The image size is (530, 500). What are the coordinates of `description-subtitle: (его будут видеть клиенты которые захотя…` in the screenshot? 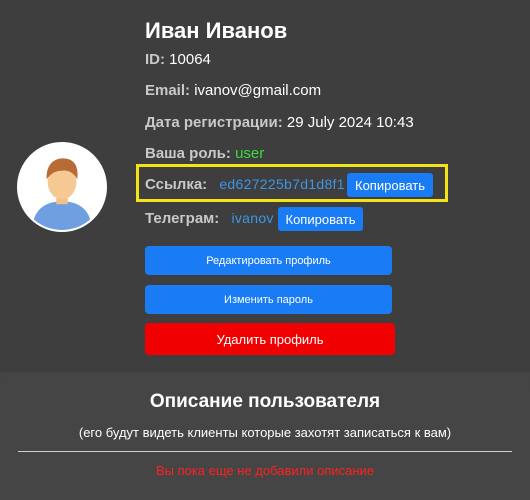 It's located at (265, 432).